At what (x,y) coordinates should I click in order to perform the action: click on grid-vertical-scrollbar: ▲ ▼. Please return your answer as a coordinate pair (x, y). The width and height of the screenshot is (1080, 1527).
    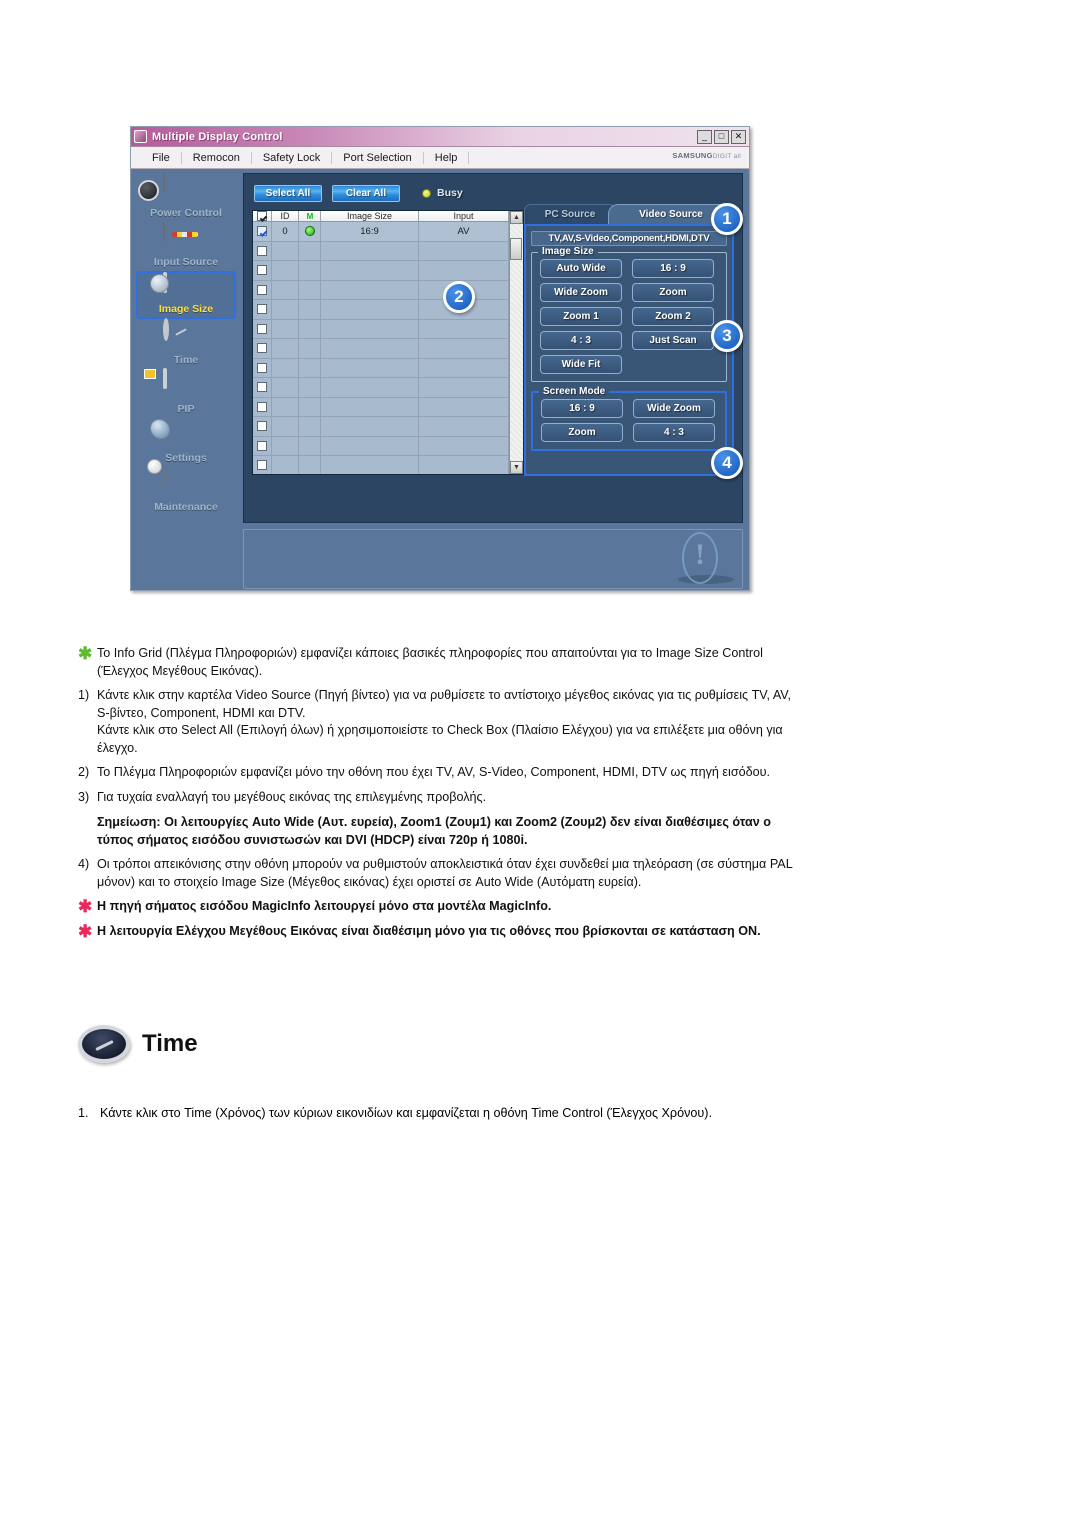
    Looking at the image, I should click on (516, 342).